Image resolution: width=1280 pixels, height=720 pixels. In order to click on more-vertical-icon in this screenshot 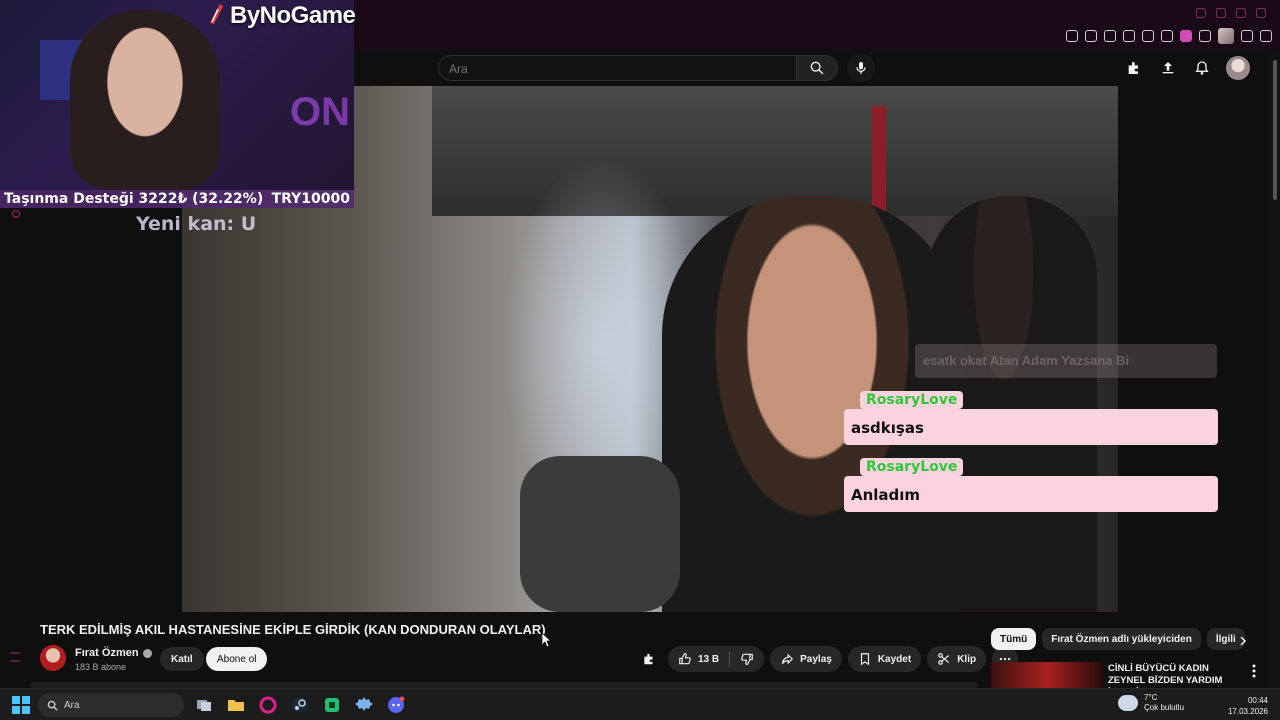, I will do `click(1254, 671)`.